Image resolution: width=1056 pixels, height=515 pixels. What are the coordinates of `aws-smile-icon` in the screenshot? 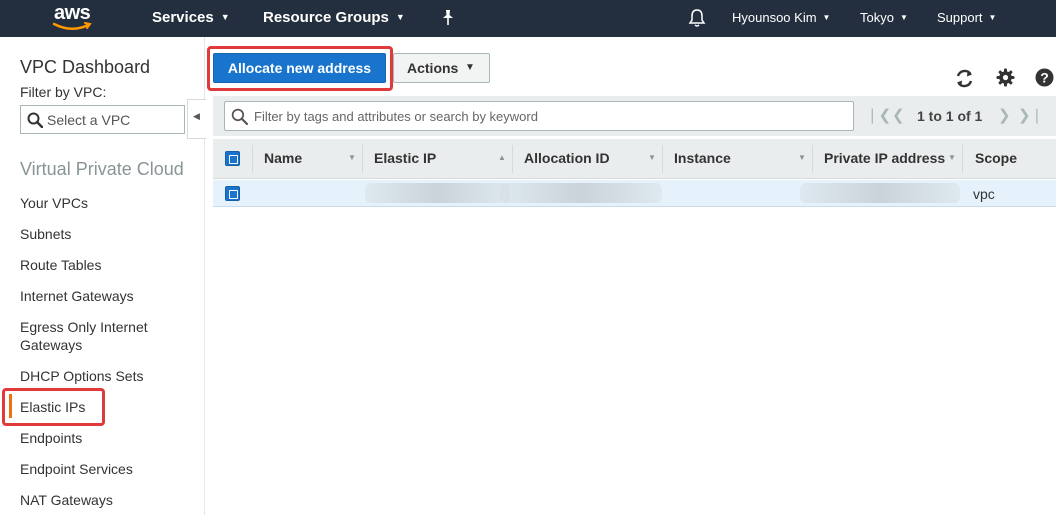 It's located at (72, 26).